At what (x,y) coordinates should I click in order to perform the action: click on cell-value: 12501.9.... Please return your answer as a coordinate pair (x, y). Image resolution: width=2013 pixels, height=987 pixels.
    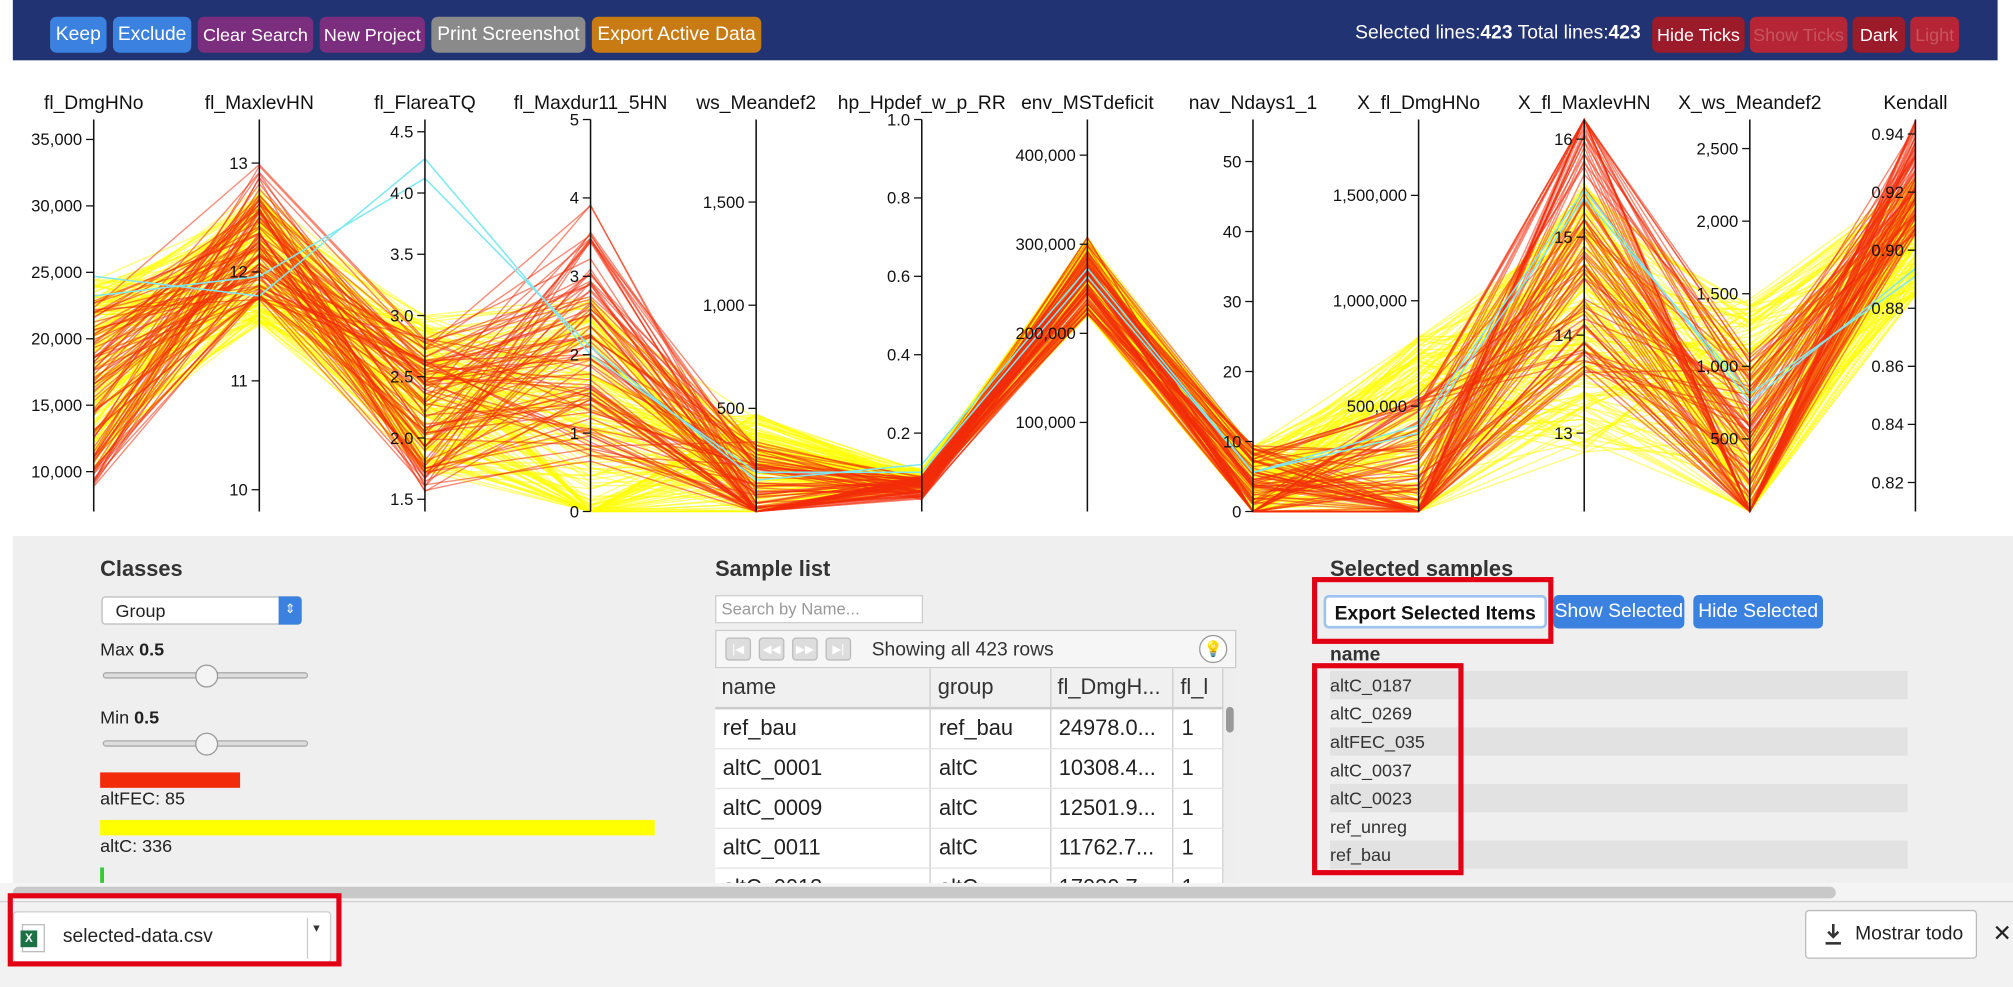
    Looking at the image, I should click on (1112, 808).